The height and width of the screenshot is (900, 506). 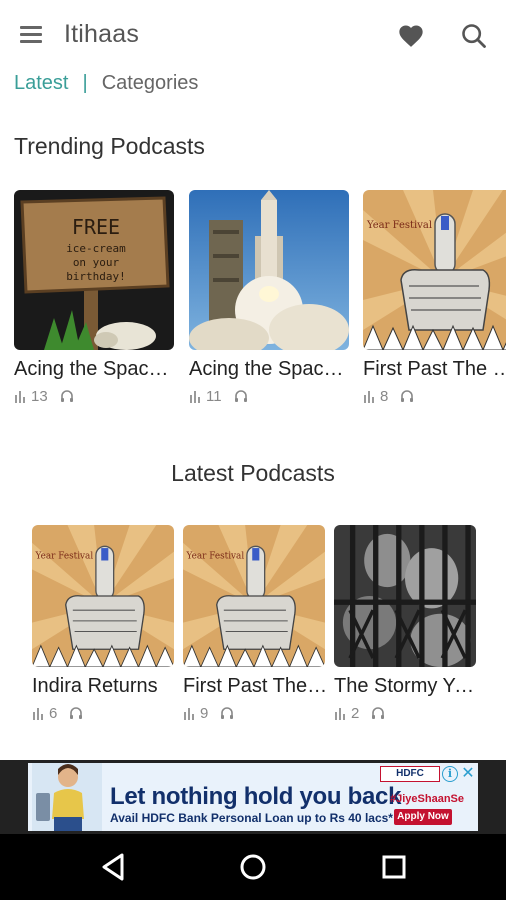 I want to click on tab-categories: Categories, so click(x=150, y=83).